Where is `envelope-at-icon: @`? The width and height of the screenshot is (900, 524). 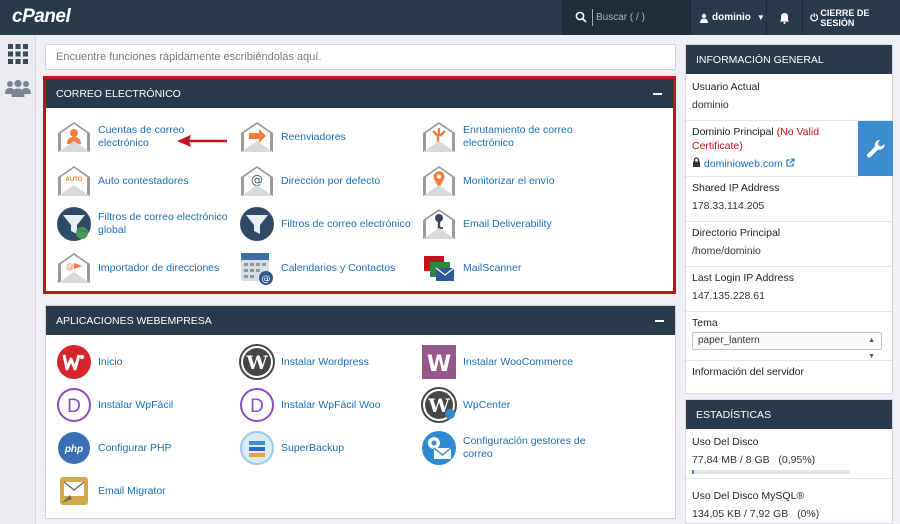 envelope-at-icon: @ is located at coordinates (257, 181).